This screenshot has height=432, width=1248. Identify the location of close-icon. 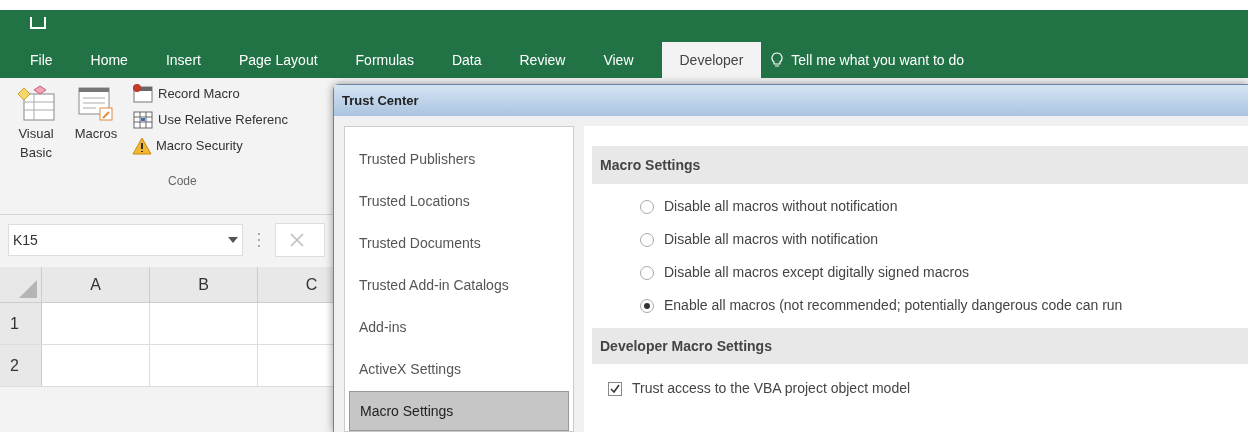
(297, 240).